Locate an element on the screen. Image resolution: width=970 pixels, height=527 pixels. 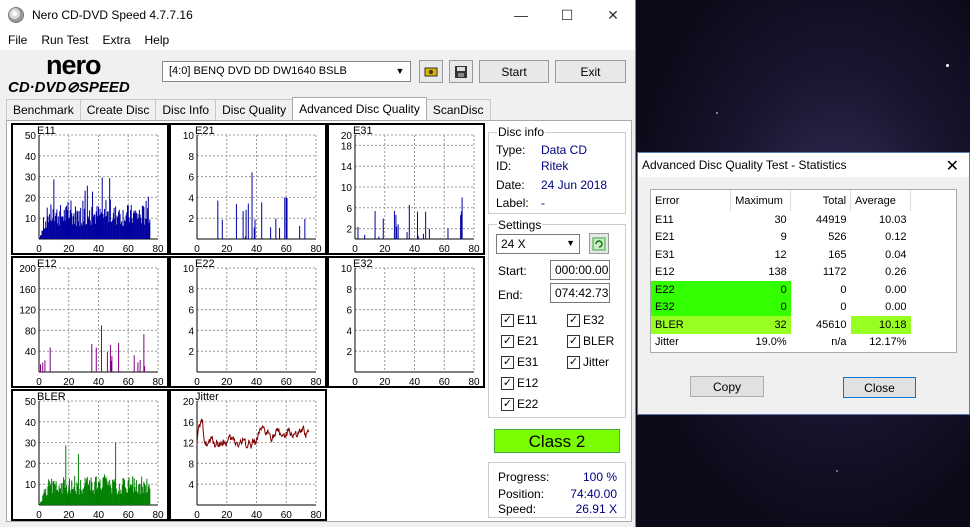
window-title: Nero CD-DVD Speed 4.7.7.16 is located at coordinates (112, 15).